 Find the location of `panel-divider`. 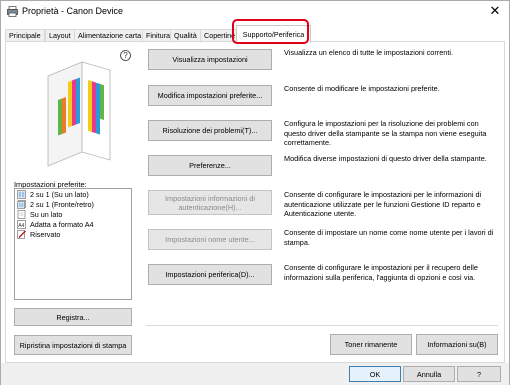

panel-divider is located at coordinates (322, 325).